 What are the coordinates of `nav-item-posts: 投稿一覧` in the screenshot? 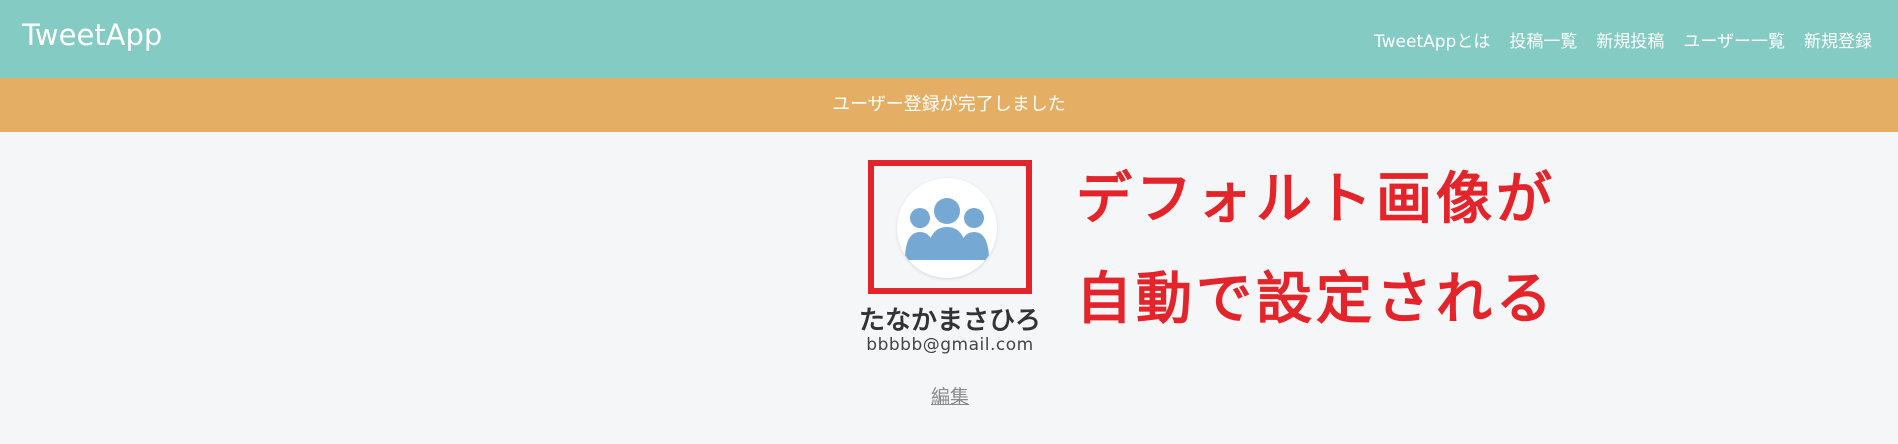 It's located at (1543, 39).